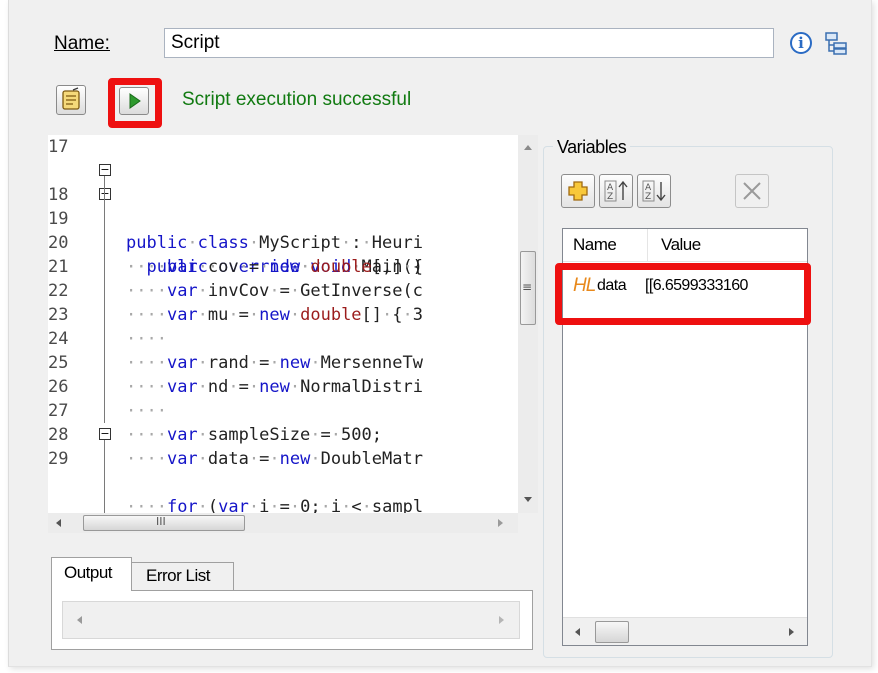  I want to click on output-scrollbar, so click(291, 620).